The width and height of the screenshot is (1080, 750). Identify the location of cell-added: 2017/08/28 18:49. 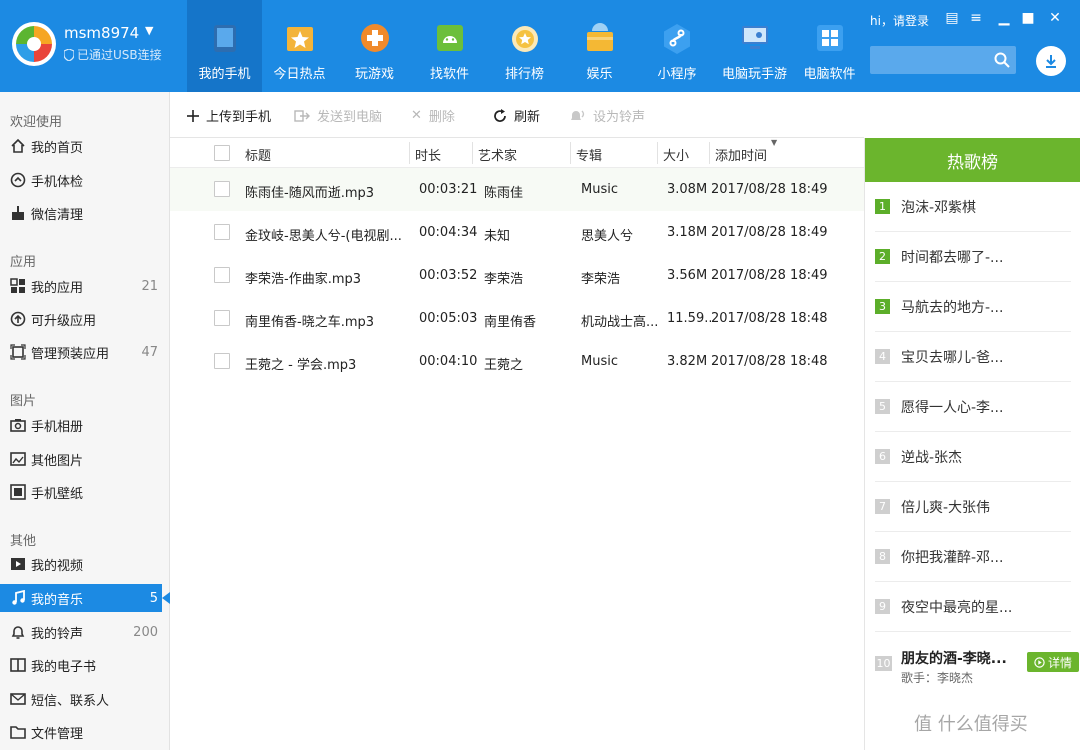
(769, 275).